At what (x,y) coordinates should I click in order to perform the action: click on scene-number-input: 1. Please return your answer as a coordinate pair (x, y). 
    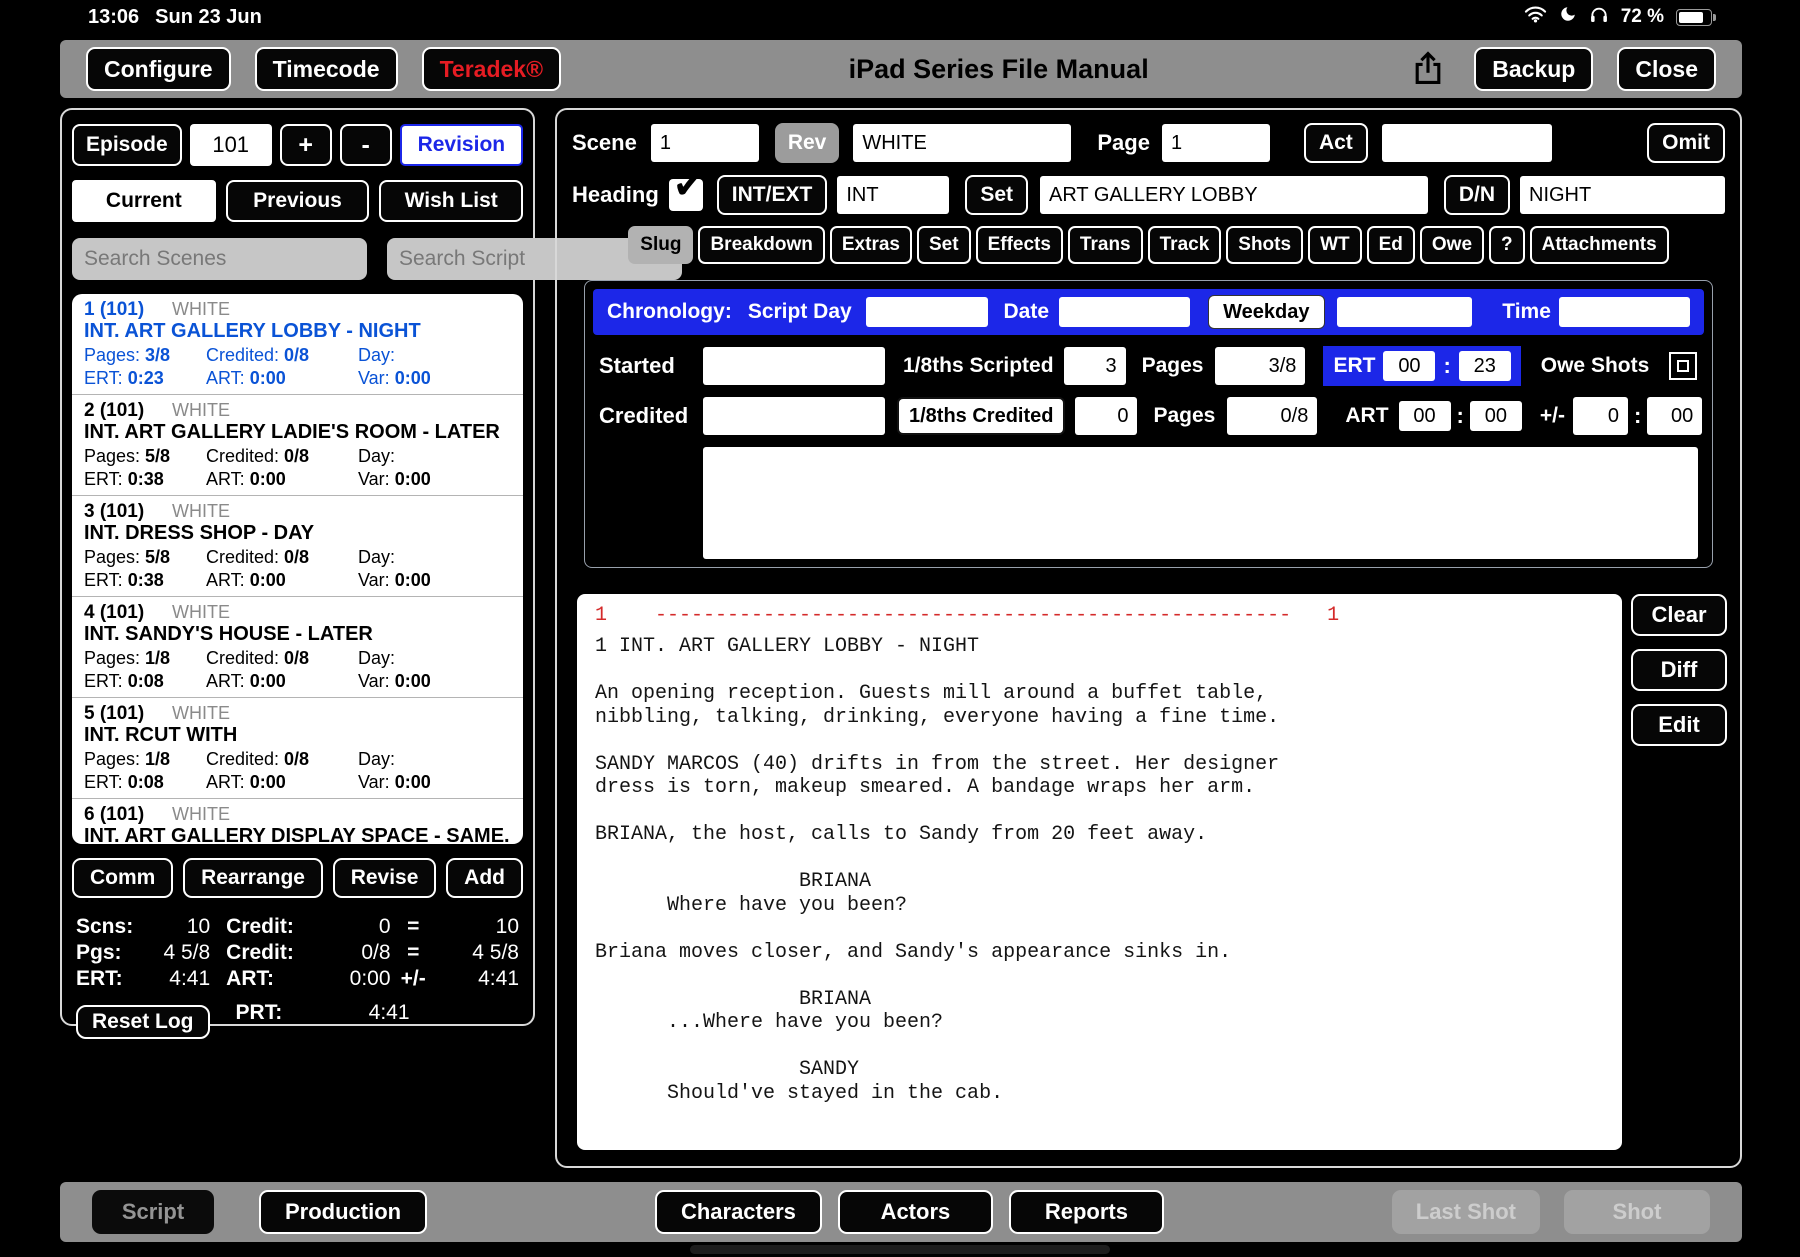
    Looking at the image, I should click on (704, 143).